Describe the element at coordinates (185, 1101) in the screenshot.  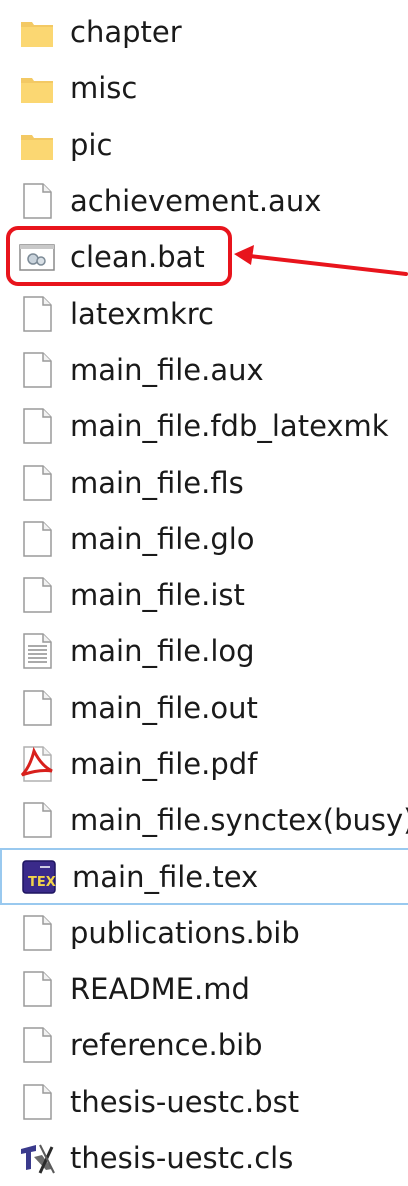
I see `file-name: thesis-uestc.bst` at that location.